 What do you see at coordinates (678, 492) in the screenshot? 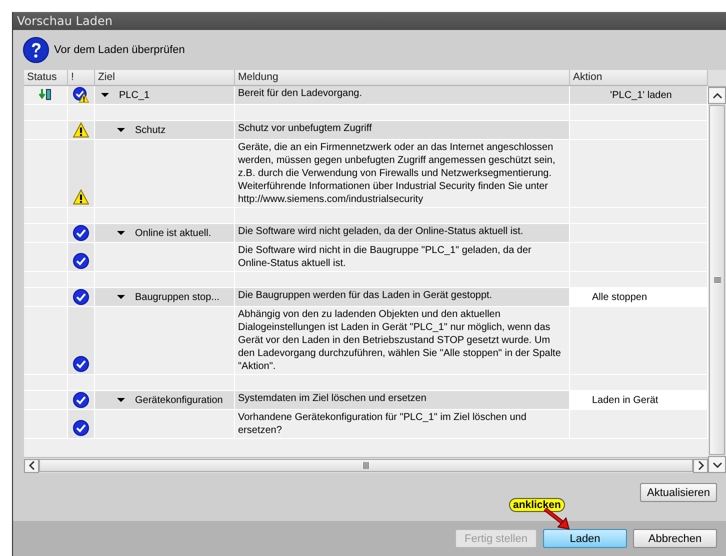
I see `refresh-button: Aktualisieren` at bounding box center [678, 492].